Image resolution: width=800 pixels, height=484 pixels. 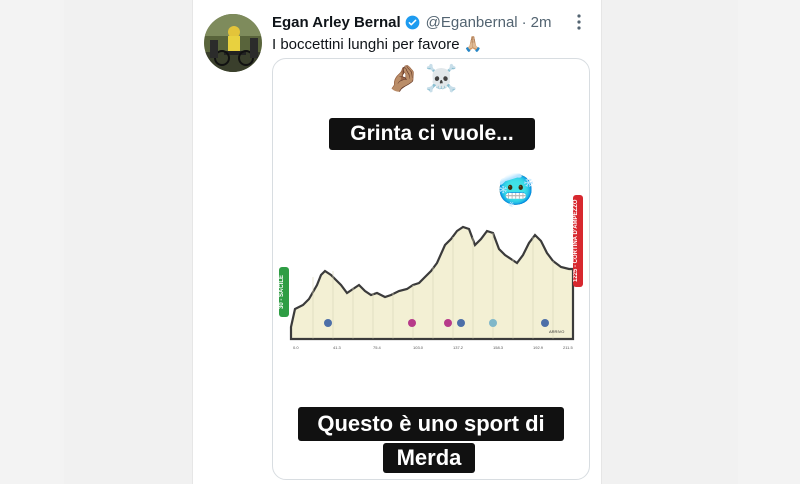 I want to click on page-background-right, so click(x=769, y=242).